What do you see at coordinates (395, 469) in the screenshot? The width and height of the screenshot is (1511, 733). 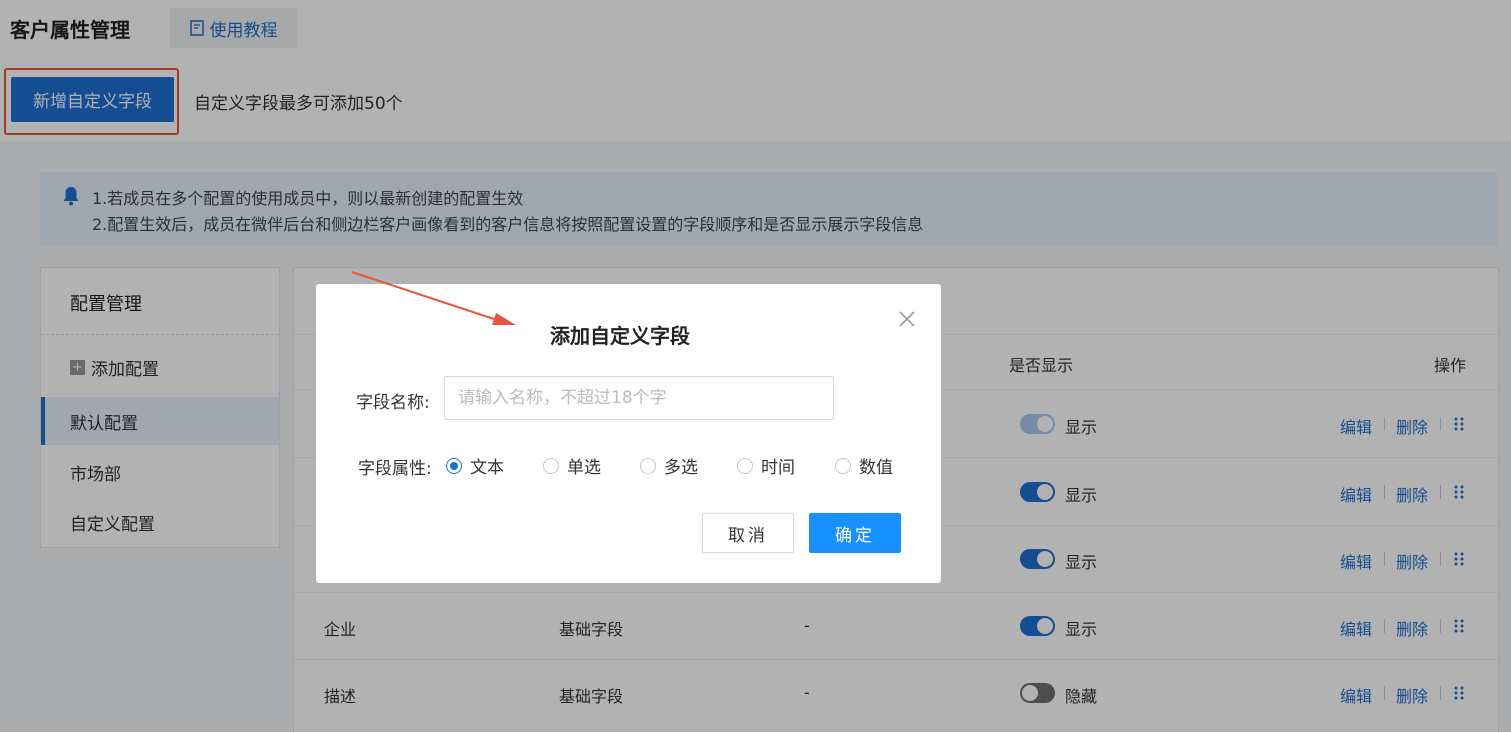 I see `field-attr-label: 字段属性:` at bounding box center [395, 469].